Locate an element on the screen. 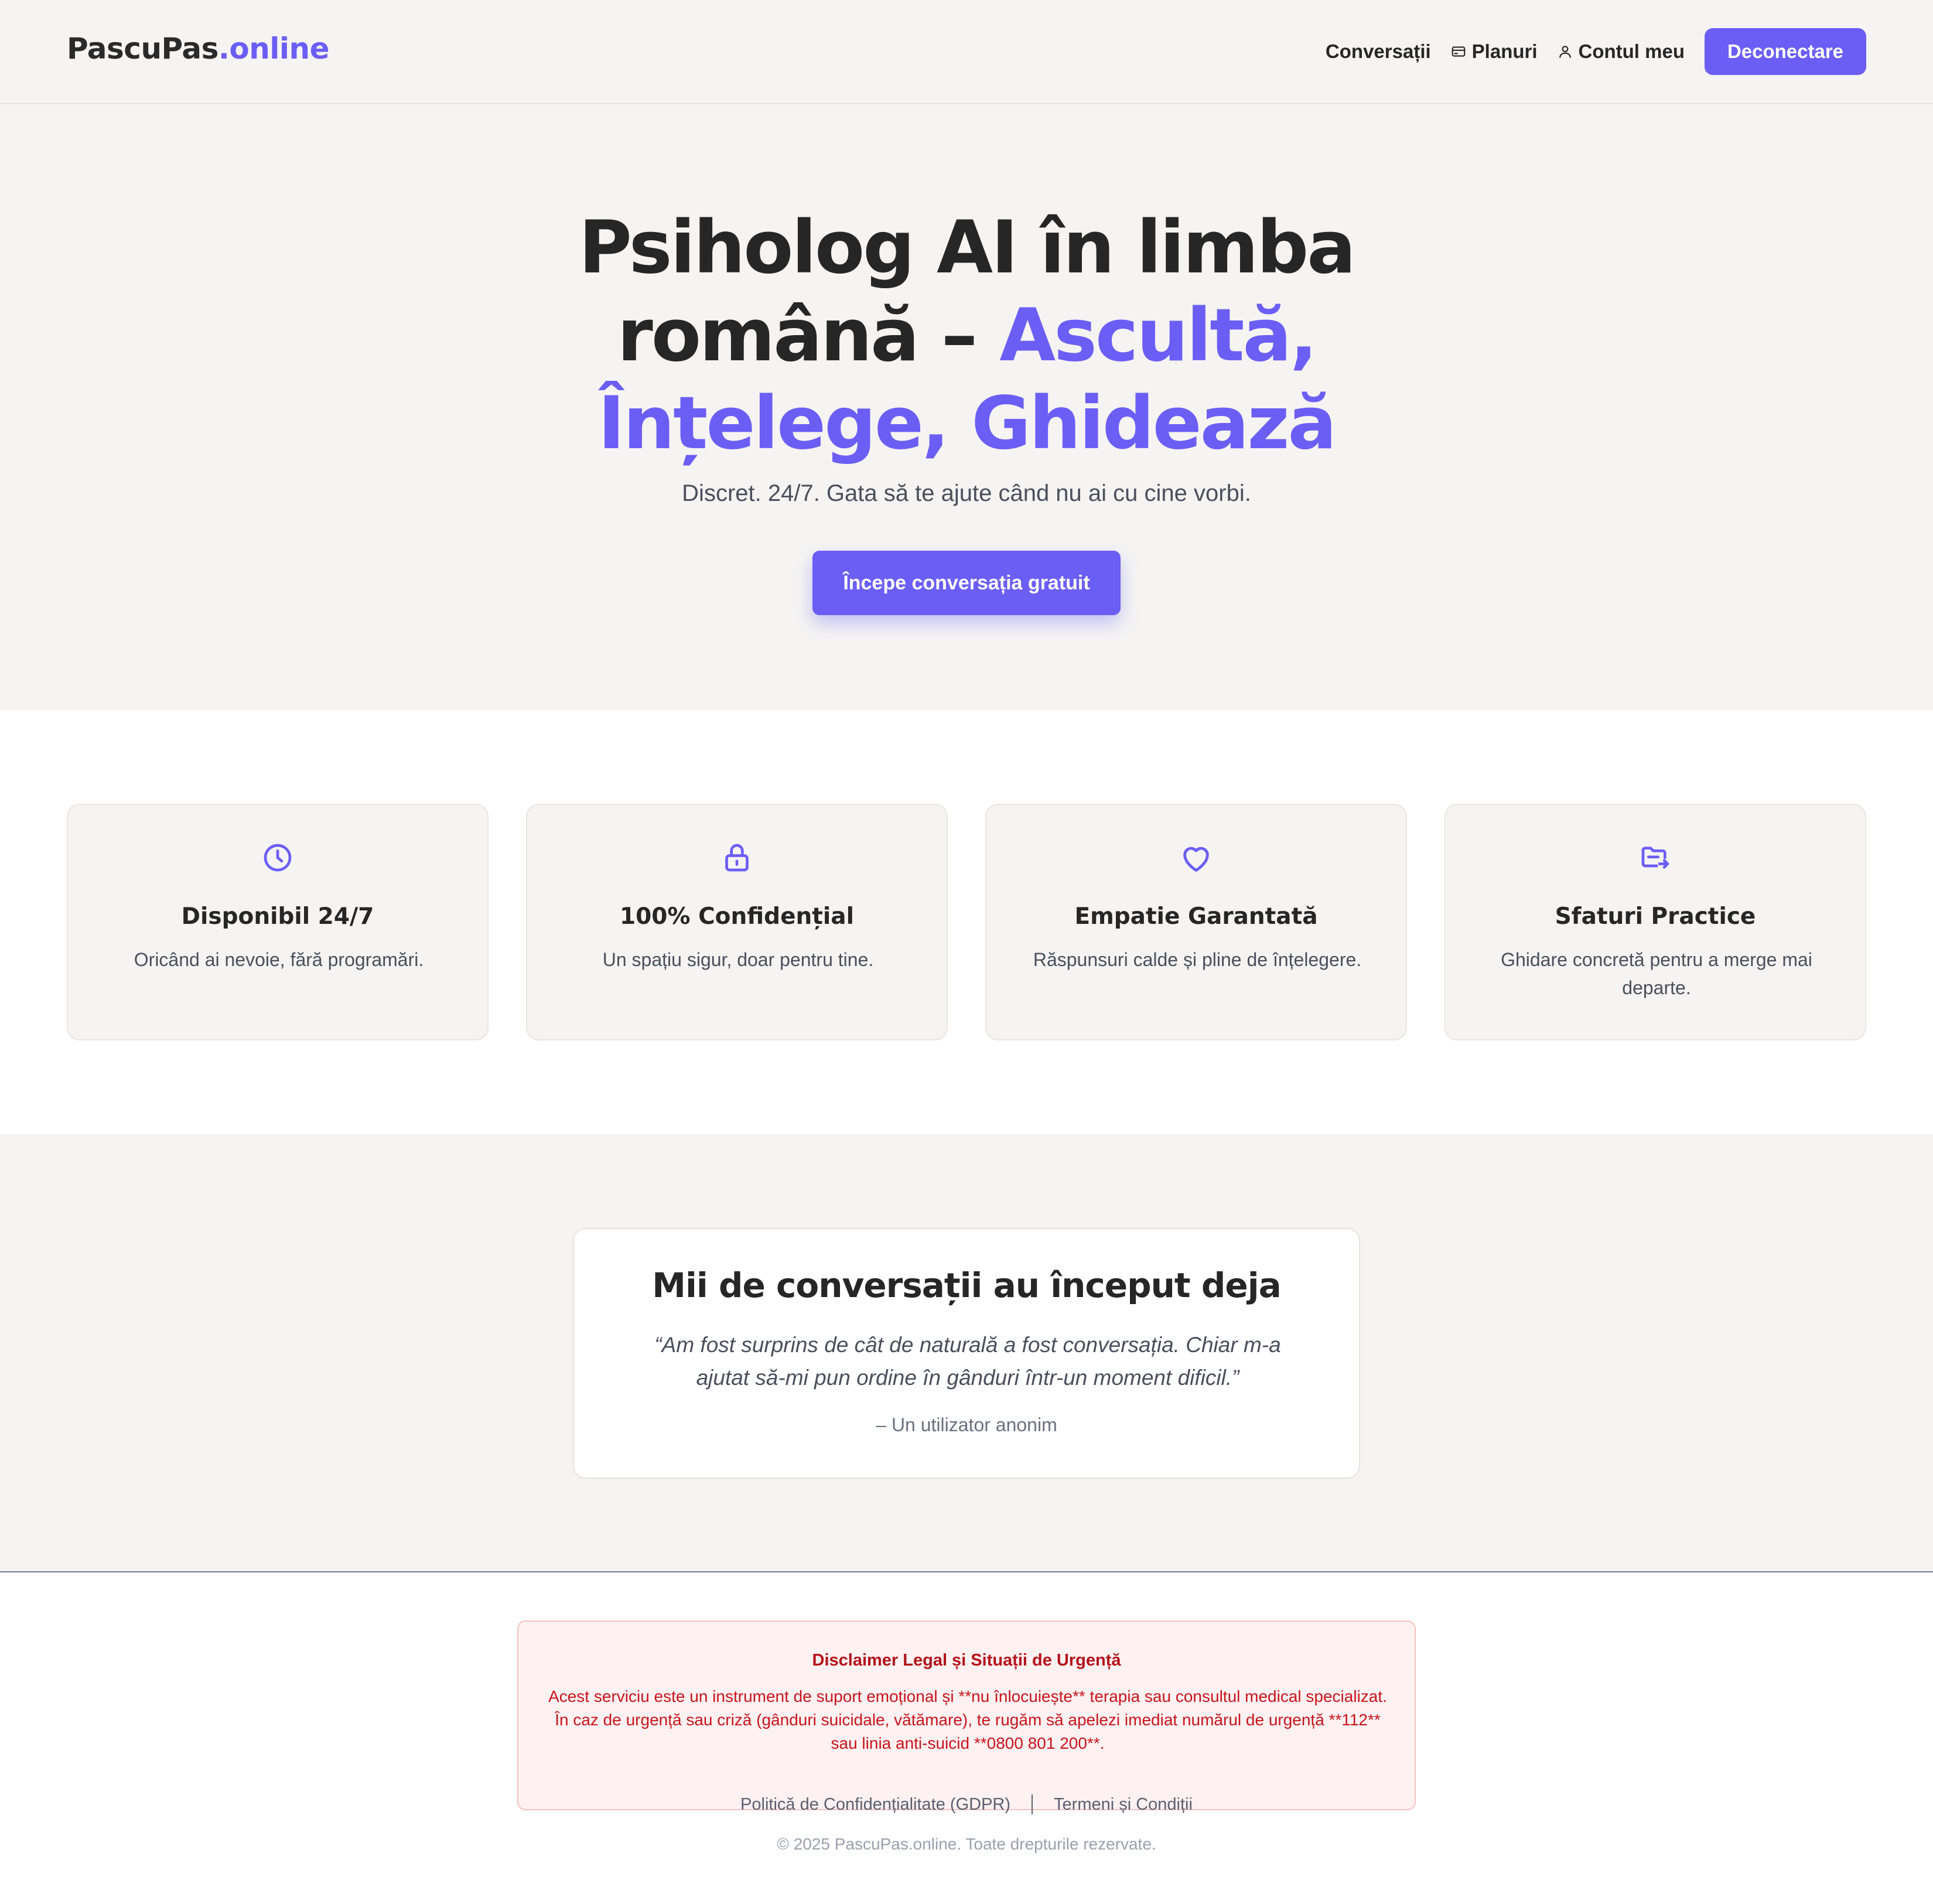 The image size is (1933, 1904). nav-conversations: Conversații is located at coordinates (1378, 51).